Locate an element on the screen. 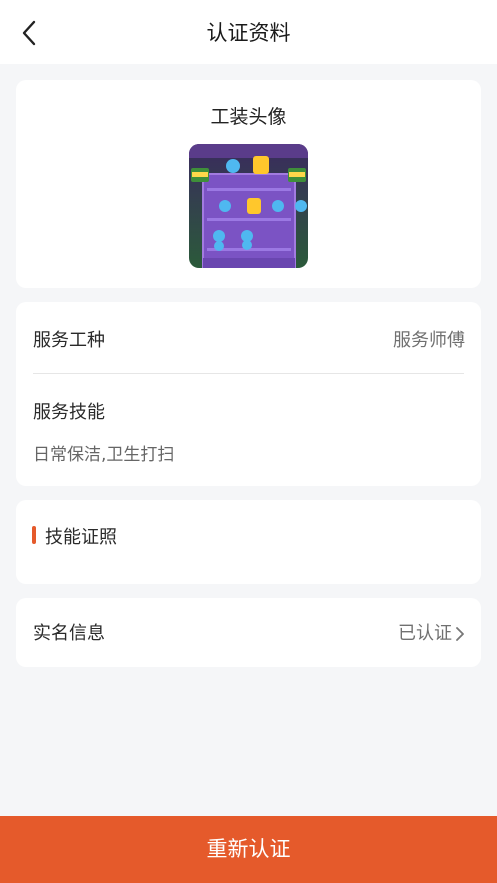  reverify-button: 重新认证 is located at coordinates (248, 849).